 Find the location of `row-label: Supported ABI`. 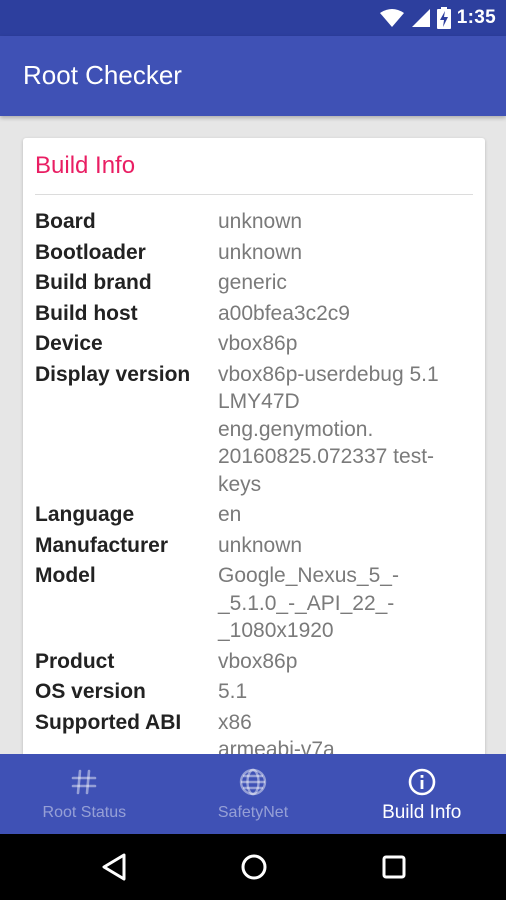

row-label: Supported ABI is located at coordinates (108, 722).